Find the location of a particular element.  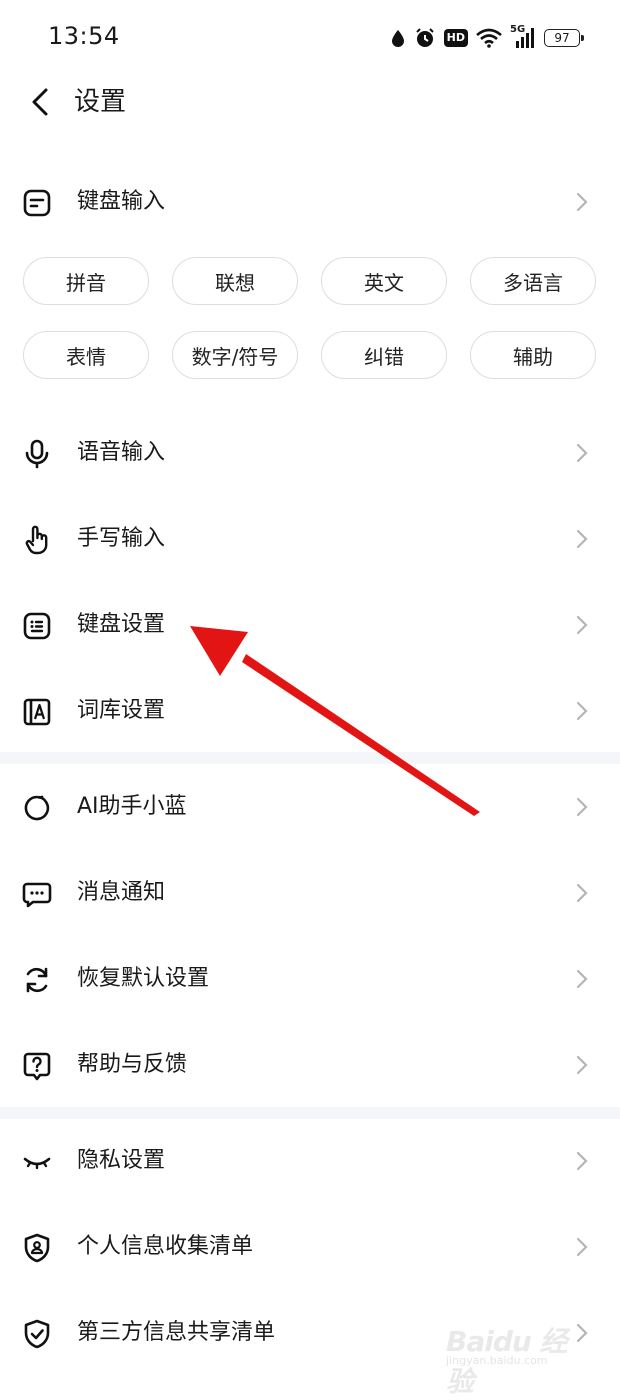

row-label: 键盘设置 is located at coordinates (121, 624).